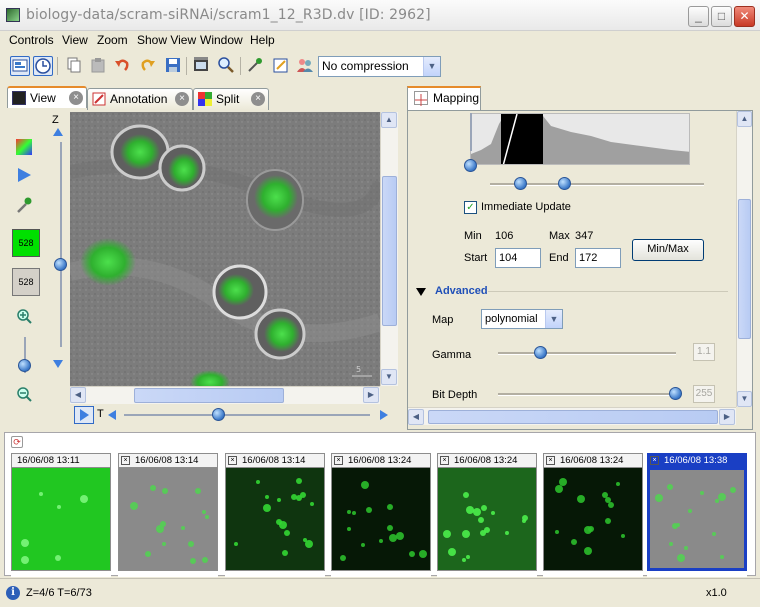  What do you see at coordinates (58, 132) in the screenshot?
I see `z-up-arrow-icon` at bounding box center [58, 132].